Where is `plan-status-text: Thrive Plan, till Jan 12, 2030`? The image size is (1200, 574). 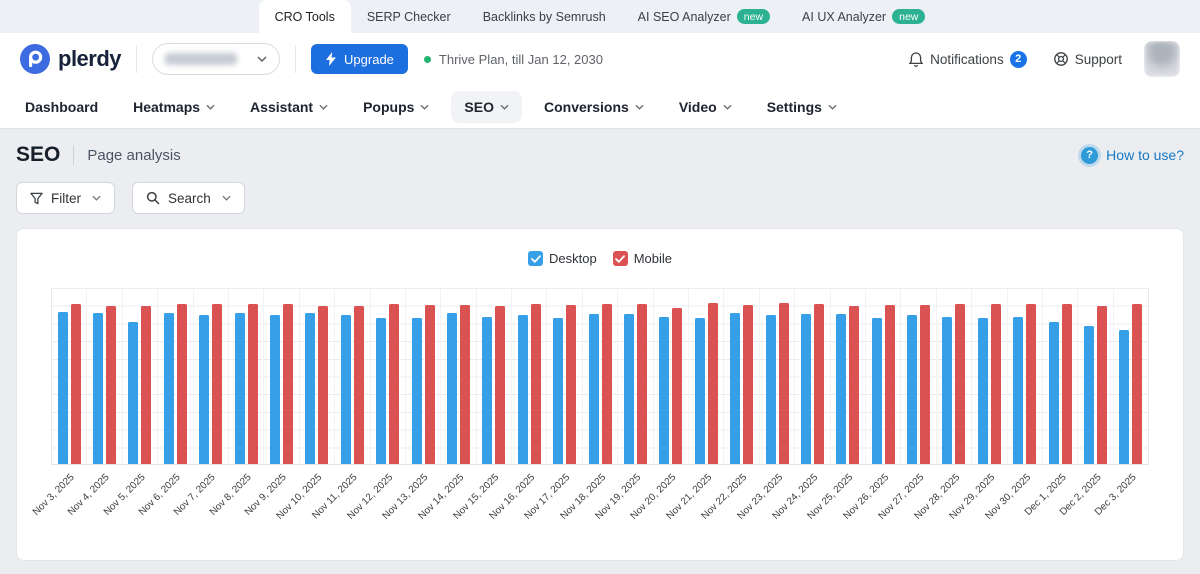 plan-status-text: Thrive Plan, till Jan 12, 2030 is located at coordinates (520, 59).